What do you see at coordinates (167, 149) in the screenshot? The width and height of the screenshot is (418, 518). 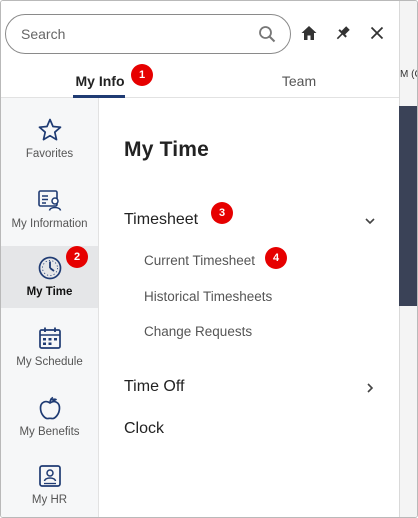 I see `page-title: My Time` at bounding box center [167, 149].